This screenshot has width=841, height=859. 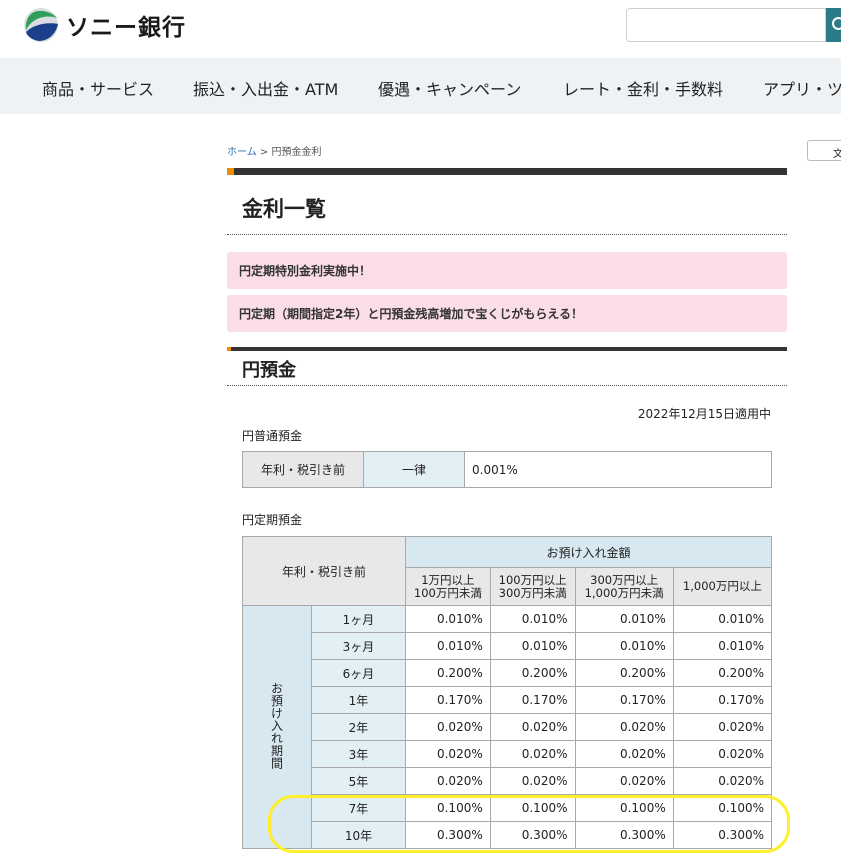 What do you see at coordinates (449, 88) in the screenshot?
I see `nav-item-campaign: 優遇・キャンペーン` at bounding box center [449, 88].